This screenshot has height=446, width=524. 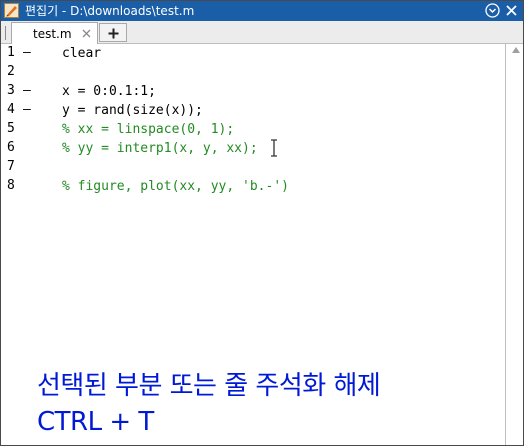 I want to click on line-number: 2, so click(x=11, y=71).